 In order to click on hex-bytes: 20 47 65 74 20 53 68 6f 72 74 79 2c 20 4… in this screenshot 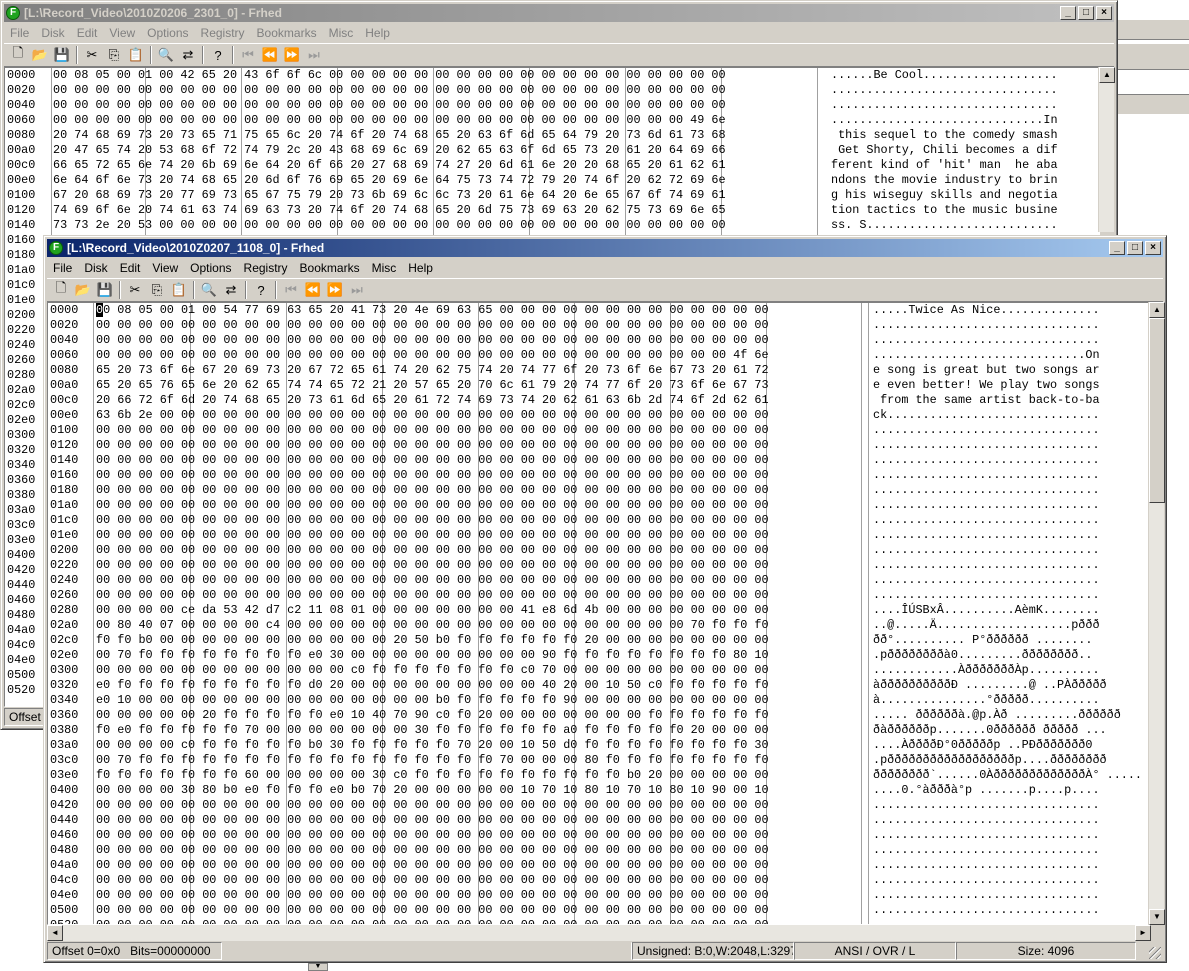, I will do `click(389, 150)`.